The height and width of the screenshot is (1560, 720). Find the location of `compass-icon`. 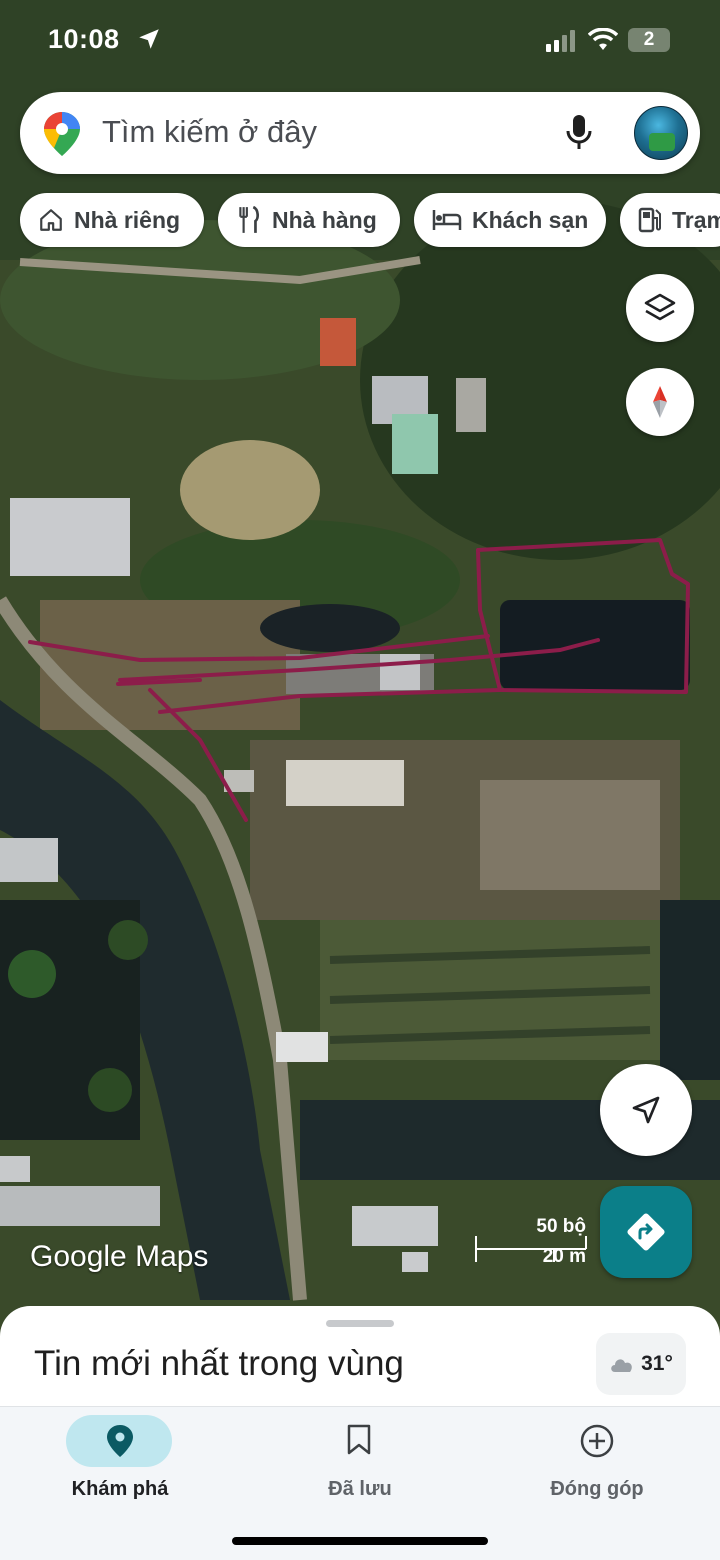

compass-icon is located at coordinates (660, 402).